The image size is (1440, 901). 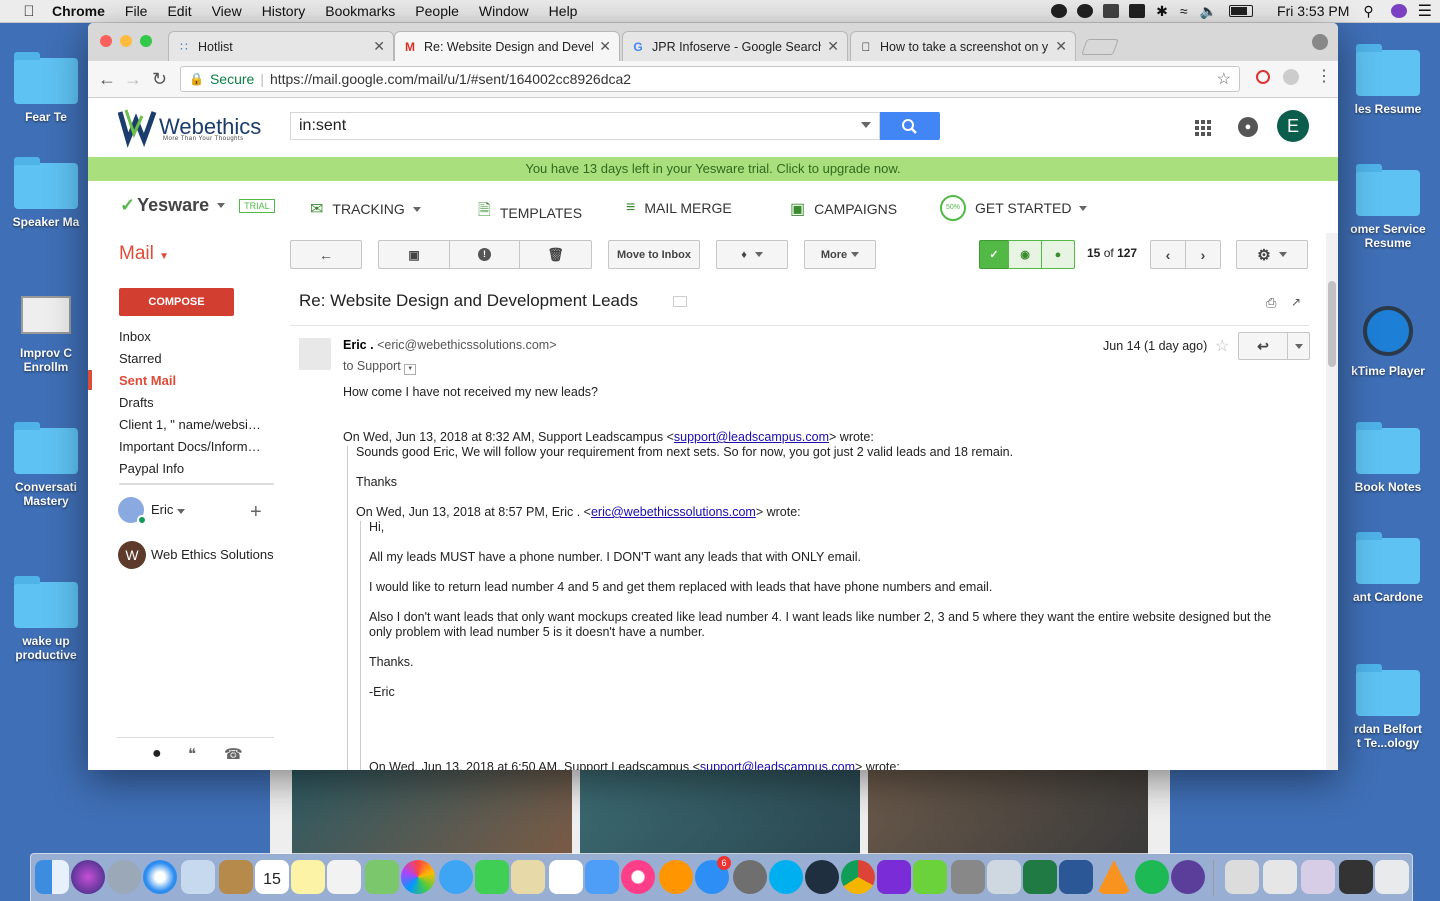 I want to click on desktop-folder-belfort: rdan Belfort t Te...ology, so click(x=1388, y=707).